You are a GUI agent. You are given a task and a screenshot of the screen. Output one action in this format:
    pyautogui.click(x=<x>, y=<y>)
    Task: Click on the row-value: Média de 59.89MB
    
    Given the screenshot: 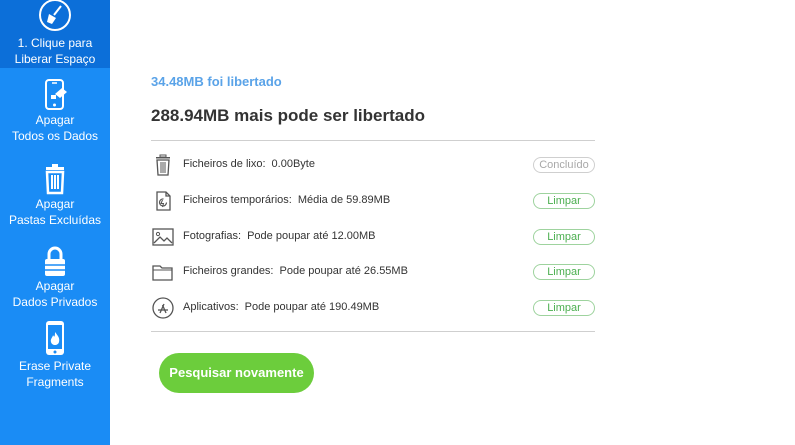 What is the action you would take?
    pyautogui.click(x=344, y=200)
    